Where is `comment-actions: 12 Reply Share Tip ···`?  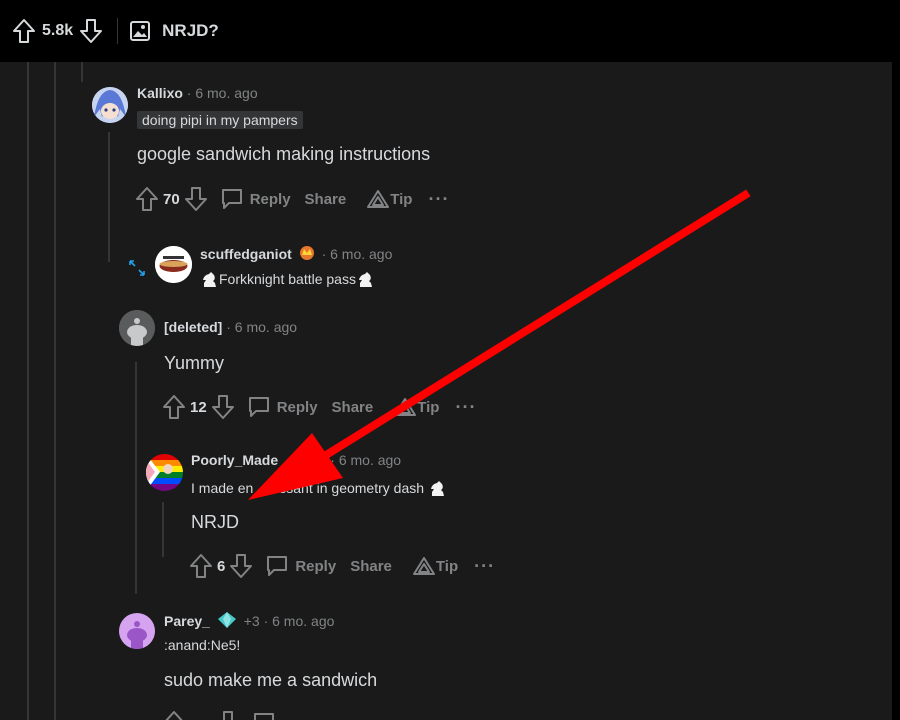 comment-actions: 12 Reply Share Tip ··· is located at coordinates (319, 407).